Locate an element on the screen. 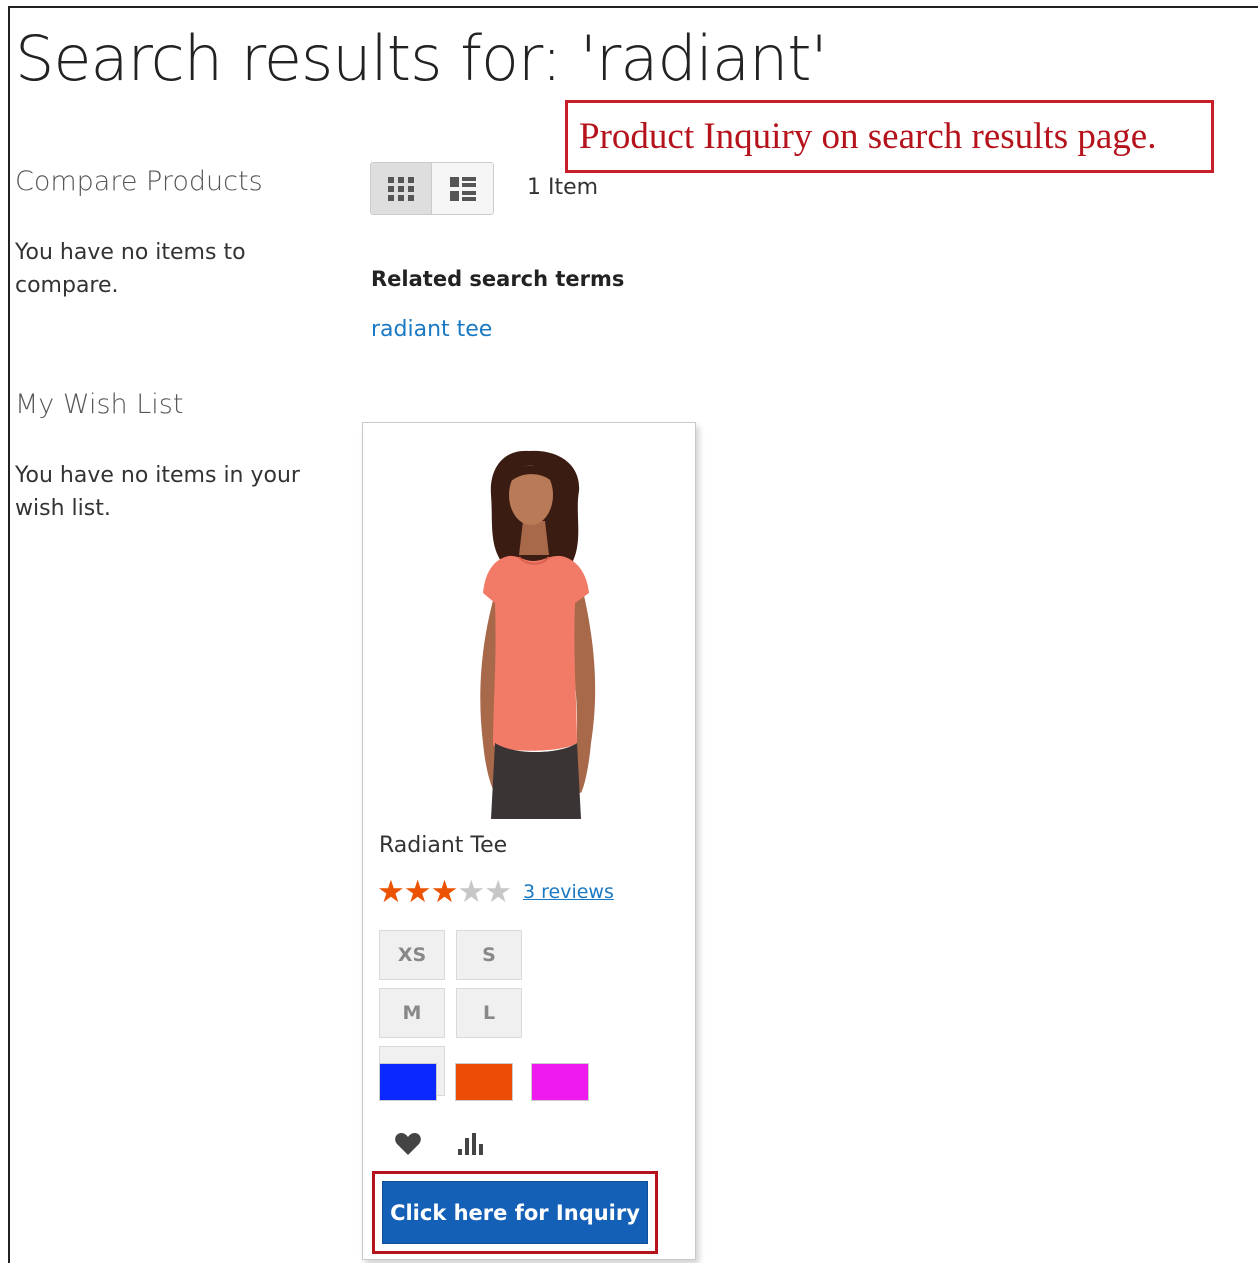 The width and height of the screenshot is (1258, 1263). related-search-title: Related search terms is located at coordinates (498, 279).